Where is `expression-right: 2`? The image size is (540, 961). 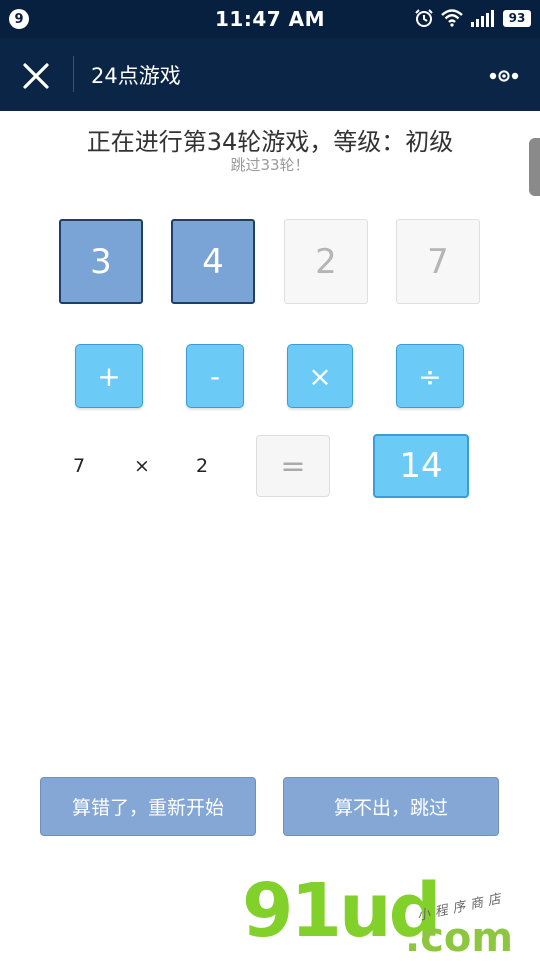
expression-right: 2 is located at coordinates (202, 466).